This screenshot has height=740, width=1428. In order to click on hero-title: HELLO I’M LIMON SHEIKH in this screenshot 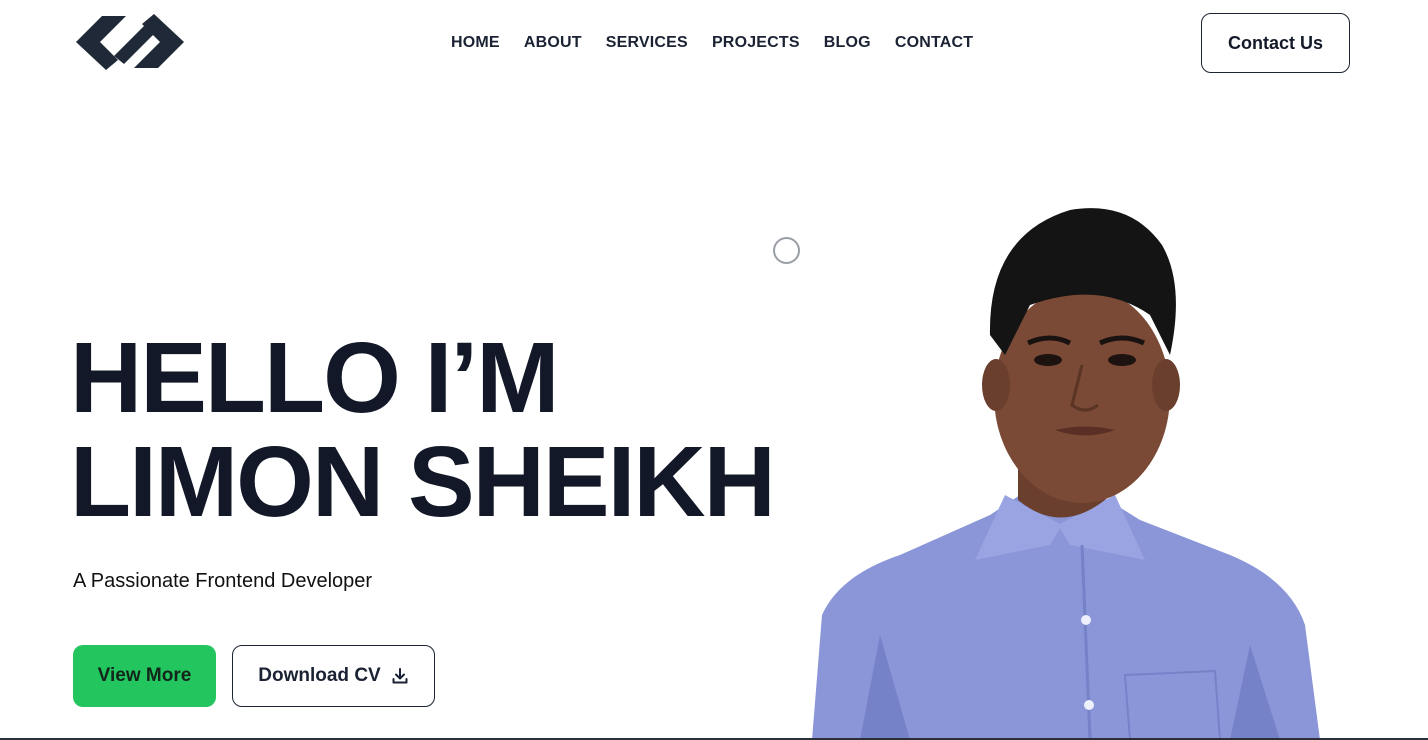, I will do `click(423, 430)`.